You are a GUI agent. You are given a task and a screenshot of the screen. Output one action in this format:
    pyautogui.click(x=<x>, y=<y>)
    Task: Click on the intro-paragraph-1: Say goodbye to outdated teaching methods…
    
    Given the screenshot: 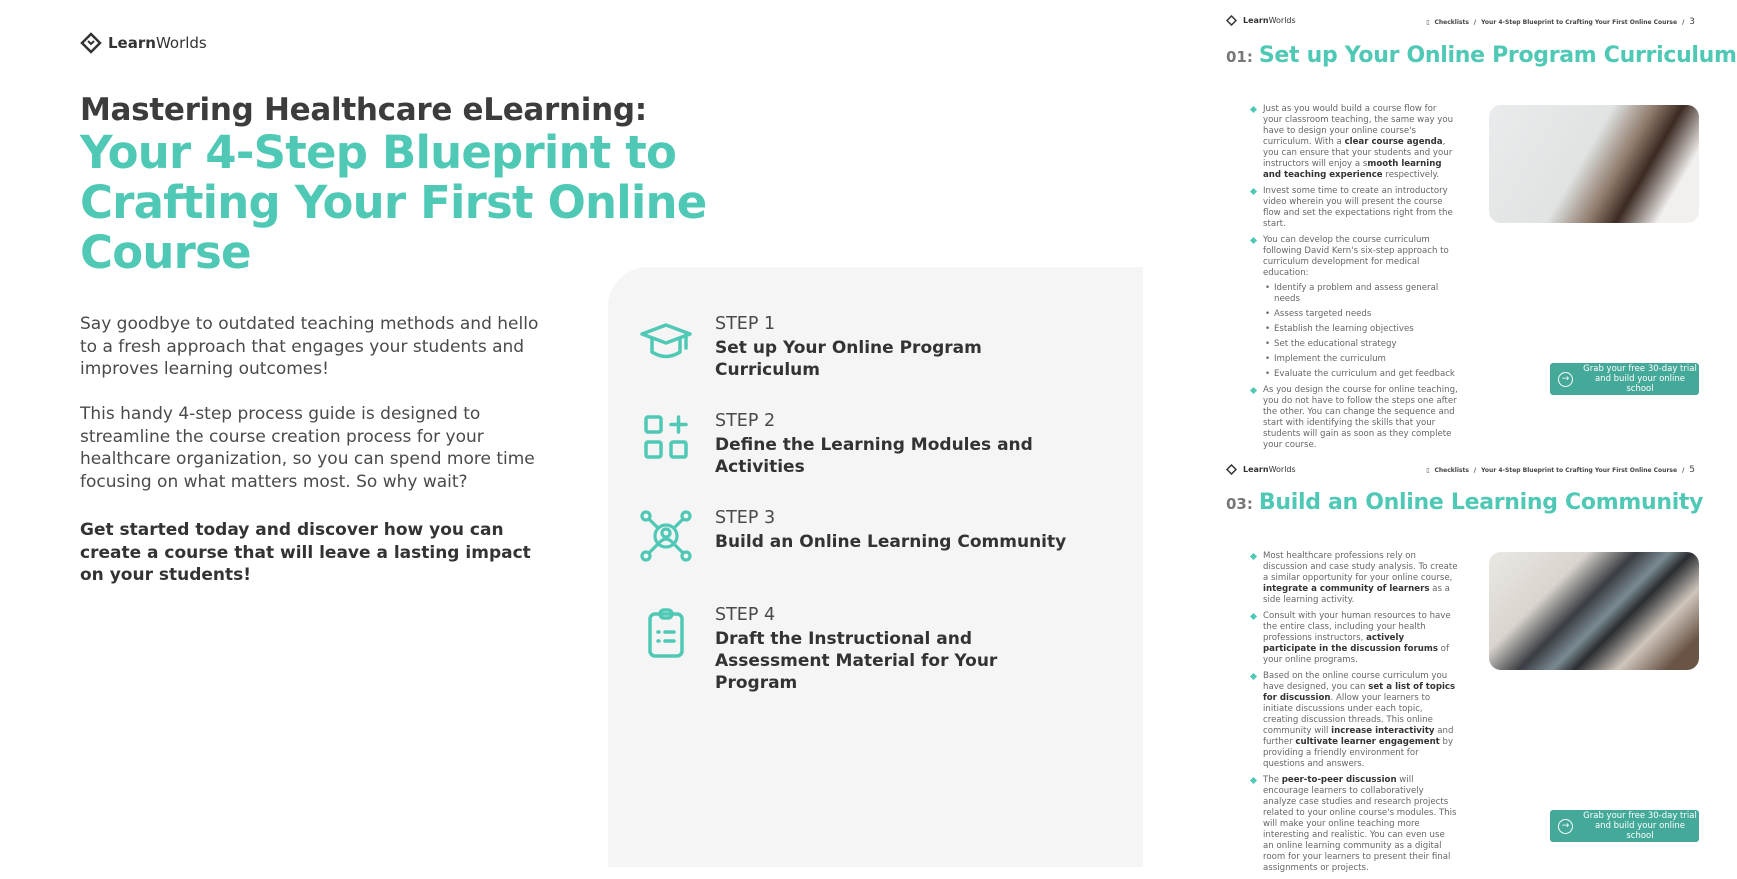 What is the action you would take?
    pyautogui.click(x=309, y=347)
    